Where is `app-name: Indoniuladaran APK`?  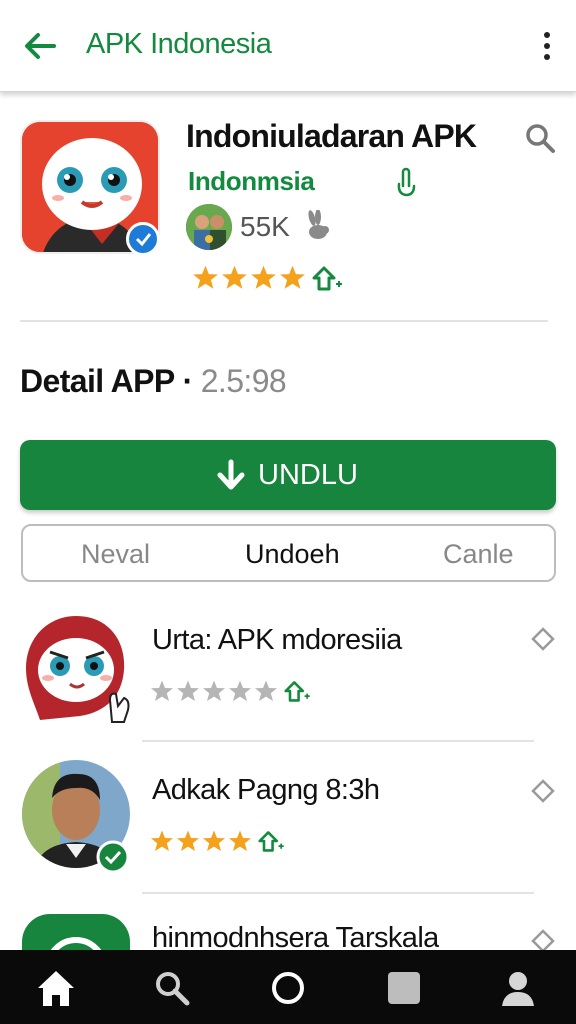
app-name: Indoniuladaran APK is located at coordinates (331, 136).